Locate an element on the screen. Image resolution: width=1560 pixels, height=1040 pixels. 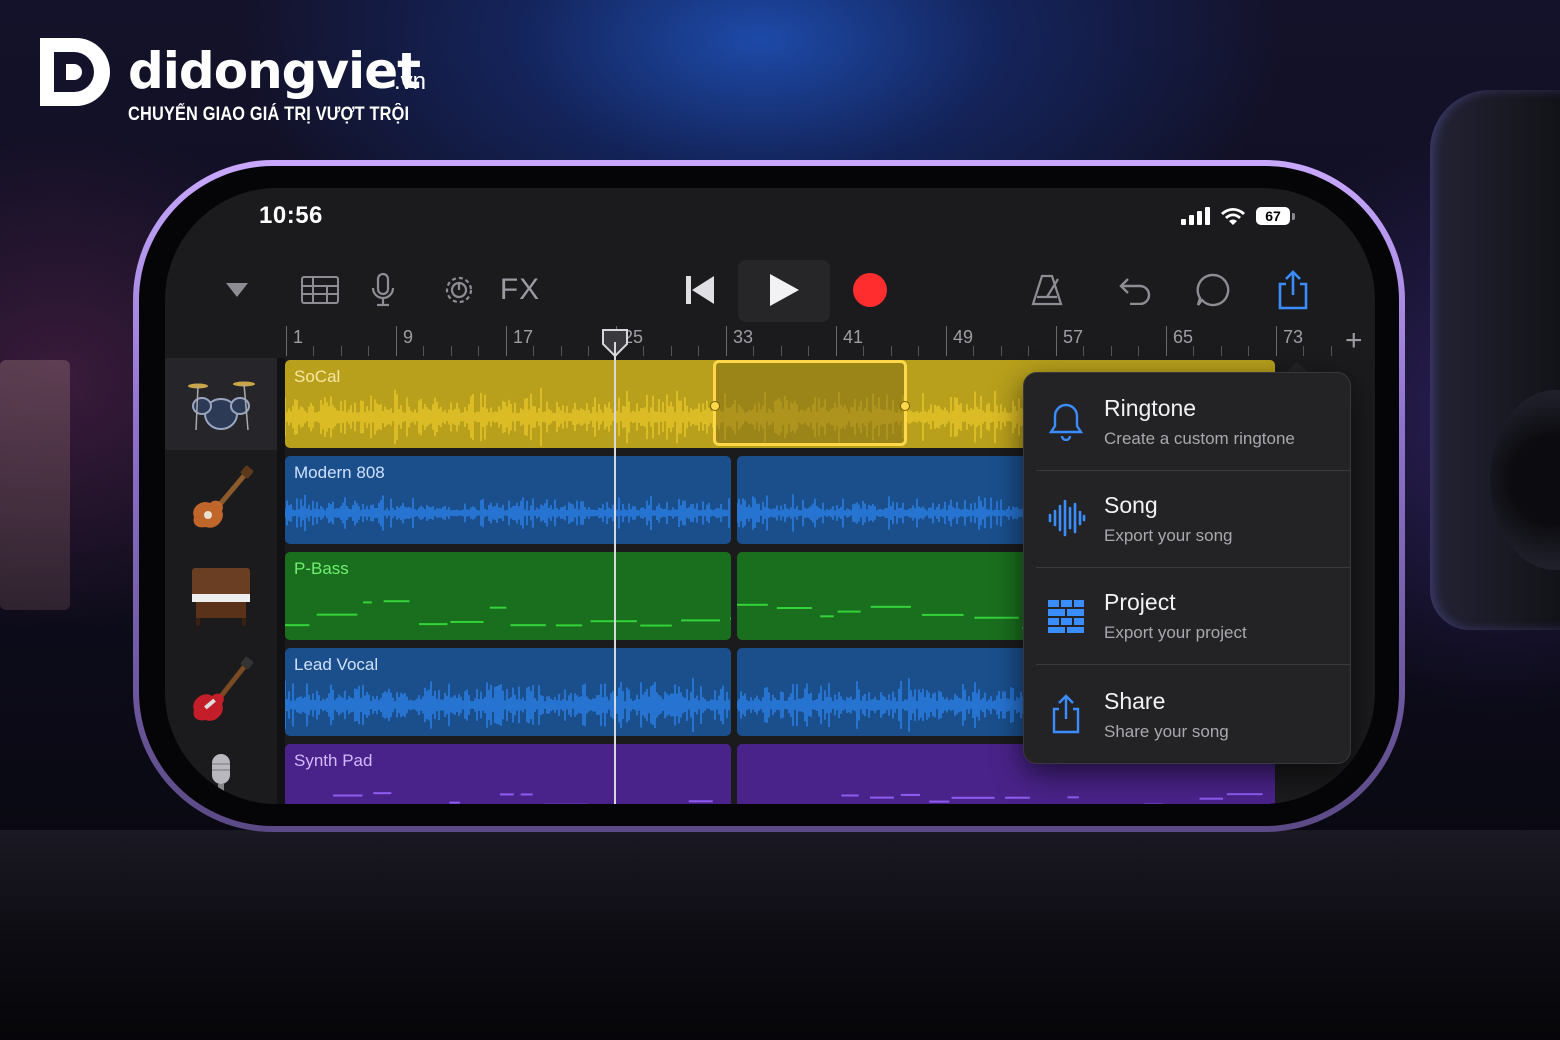
menu-item-subtitle: Export your song is located at coordinates (1168, 535).